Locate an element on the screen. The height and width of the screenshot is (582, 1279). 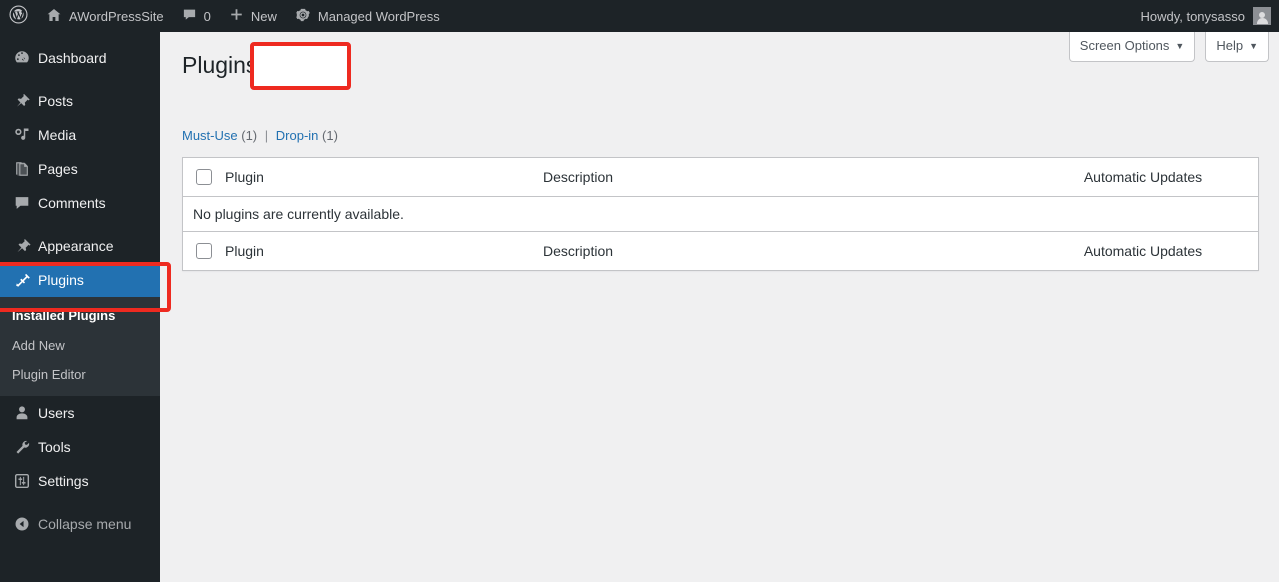
home-icon is located at coordinates (54, 16).